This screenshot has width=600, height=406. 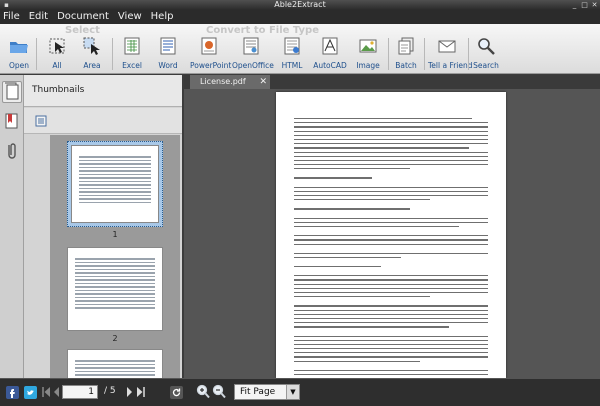 I want to click on pages-icon, so click(x=12, y=91).